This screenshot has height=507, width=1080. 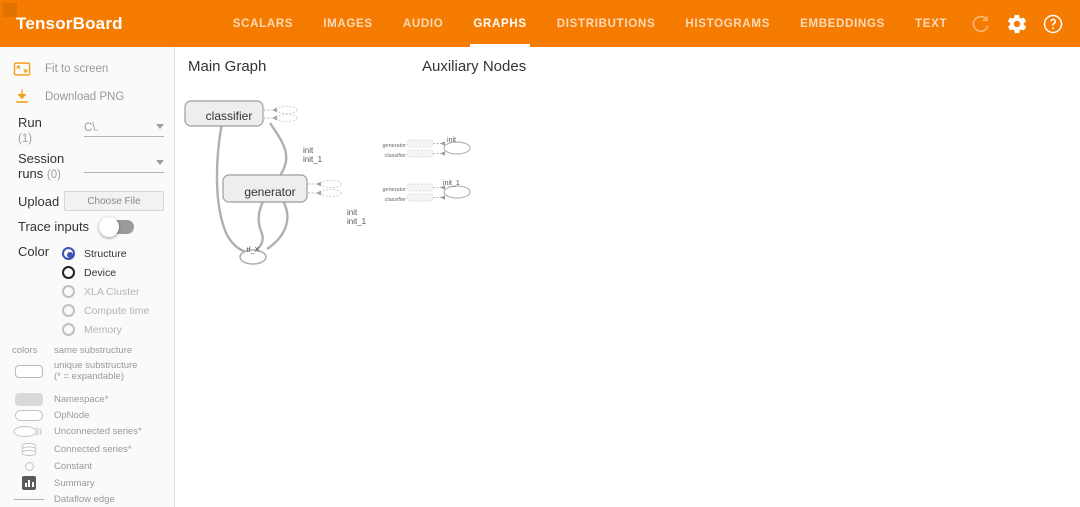 I want to click on color-label: Color, so click(x=34, y=251).